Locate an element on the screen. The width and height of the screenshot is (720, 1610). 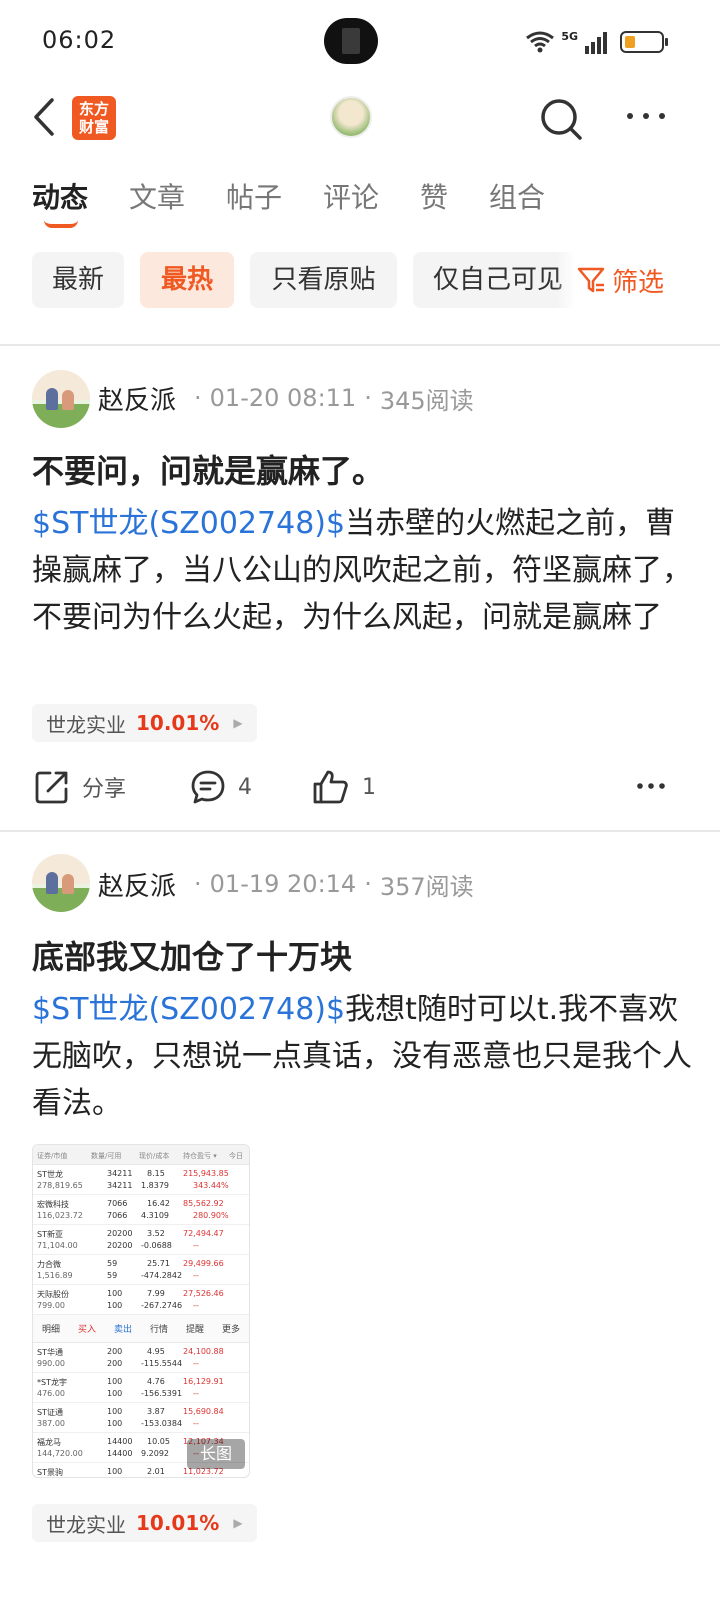
holdings-cell-pl: 24,100.88 is located at coordinates (203, 1351).